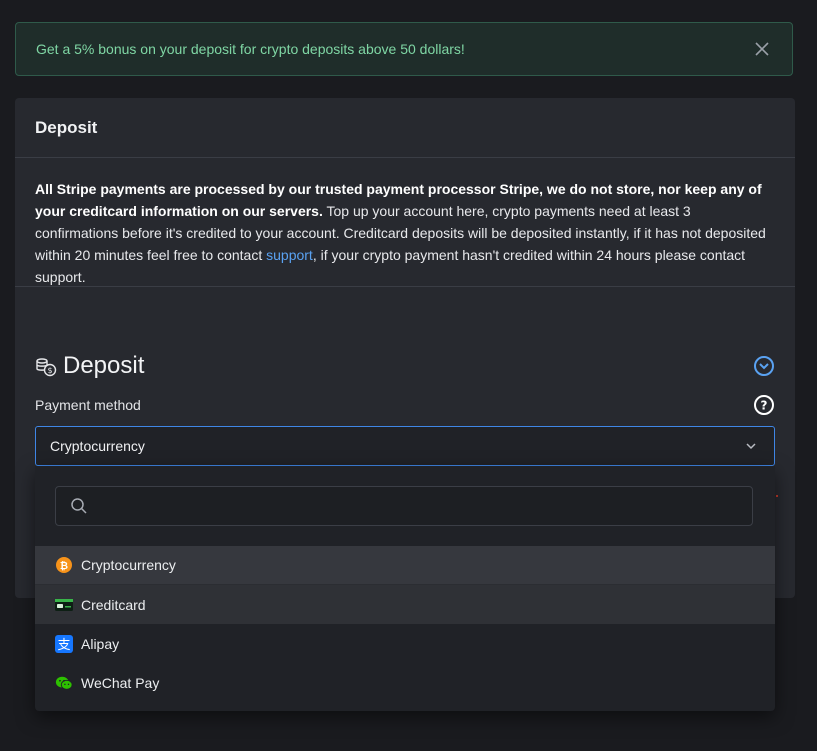 Image resolution: width=817 pixels, height=751 pixels. I want to click on chevron-down-icon, so click(751, 446).